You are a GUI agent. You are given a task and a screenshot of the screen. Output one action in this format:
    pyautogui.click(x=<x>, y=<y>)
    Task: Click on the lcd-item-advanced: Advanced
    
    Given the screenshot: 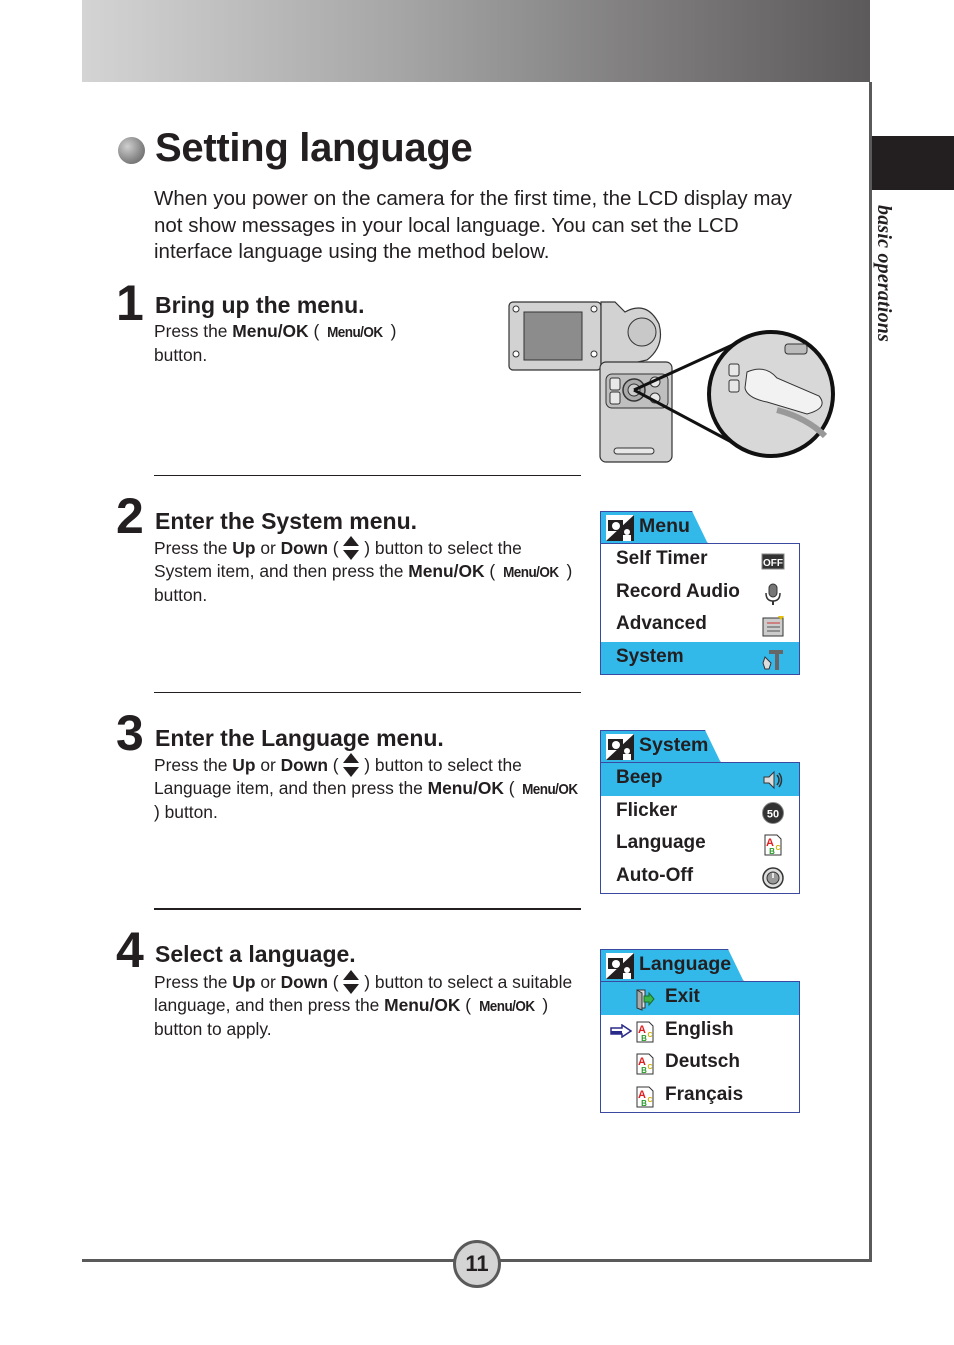 What is the action you would take?
    pyautogui.click(x=700, y=625)
    